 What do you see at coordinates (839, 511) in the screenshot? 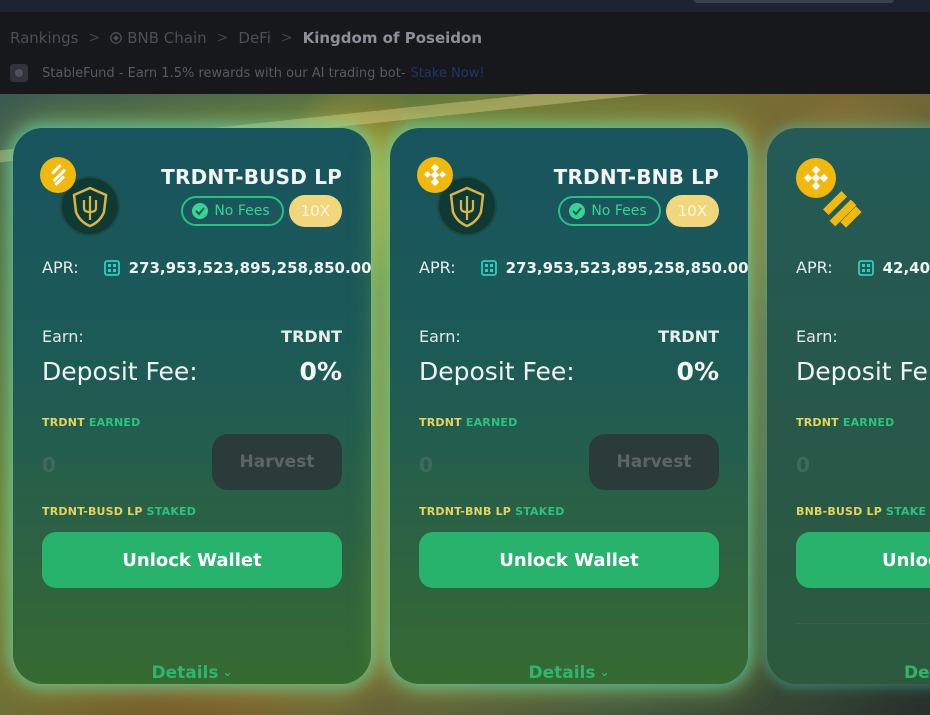
I see `staked-token-label: BNB-BUSD LP` at bounding box center [839, 511].